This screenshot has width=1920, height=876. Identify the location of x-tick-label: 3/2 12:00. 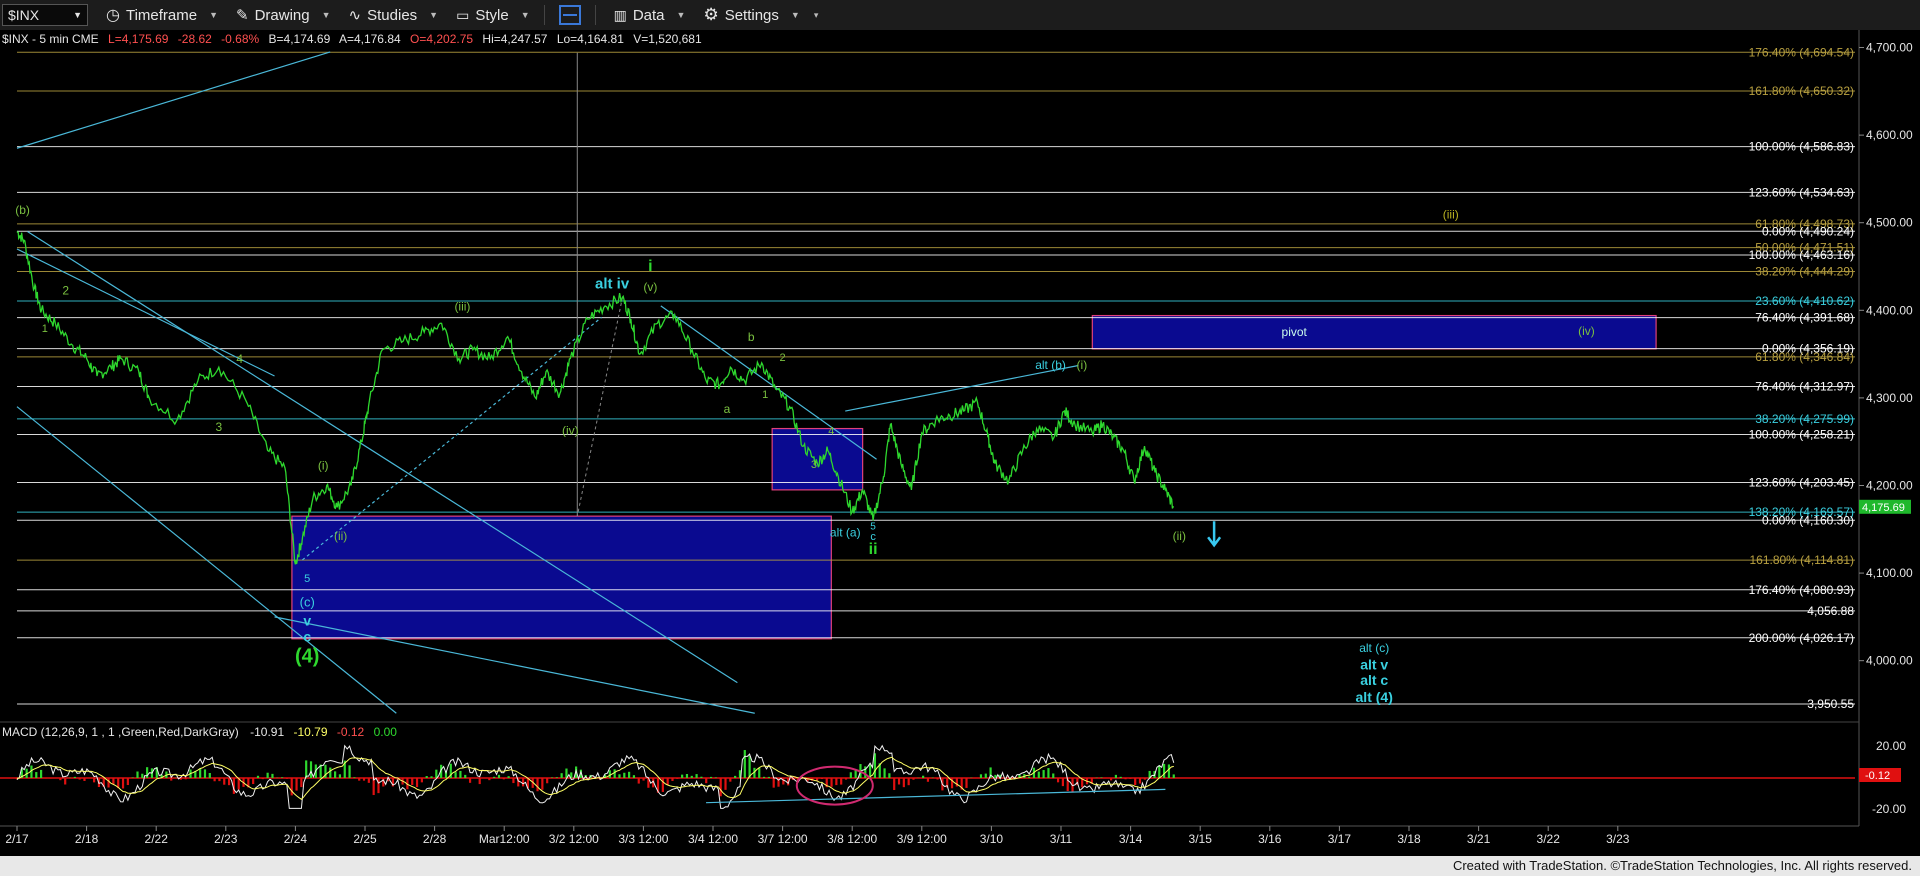
(574, 839).